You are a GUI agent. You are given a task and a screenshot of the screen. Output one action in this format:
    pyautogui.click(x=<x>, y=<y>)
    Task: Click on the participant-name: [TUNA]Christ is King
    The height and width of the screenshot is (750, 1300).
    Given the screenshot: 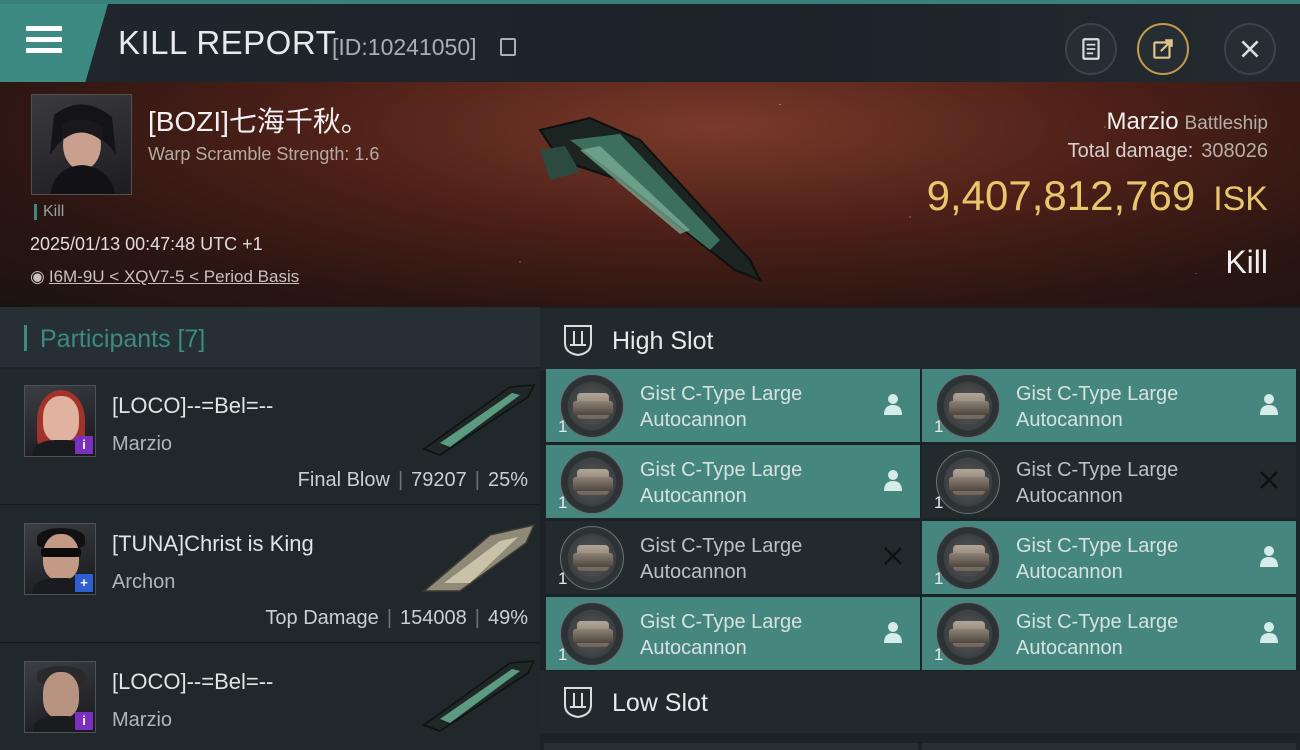 What is the action you would take?
    pyautogui.click(x=213, y=543)
    